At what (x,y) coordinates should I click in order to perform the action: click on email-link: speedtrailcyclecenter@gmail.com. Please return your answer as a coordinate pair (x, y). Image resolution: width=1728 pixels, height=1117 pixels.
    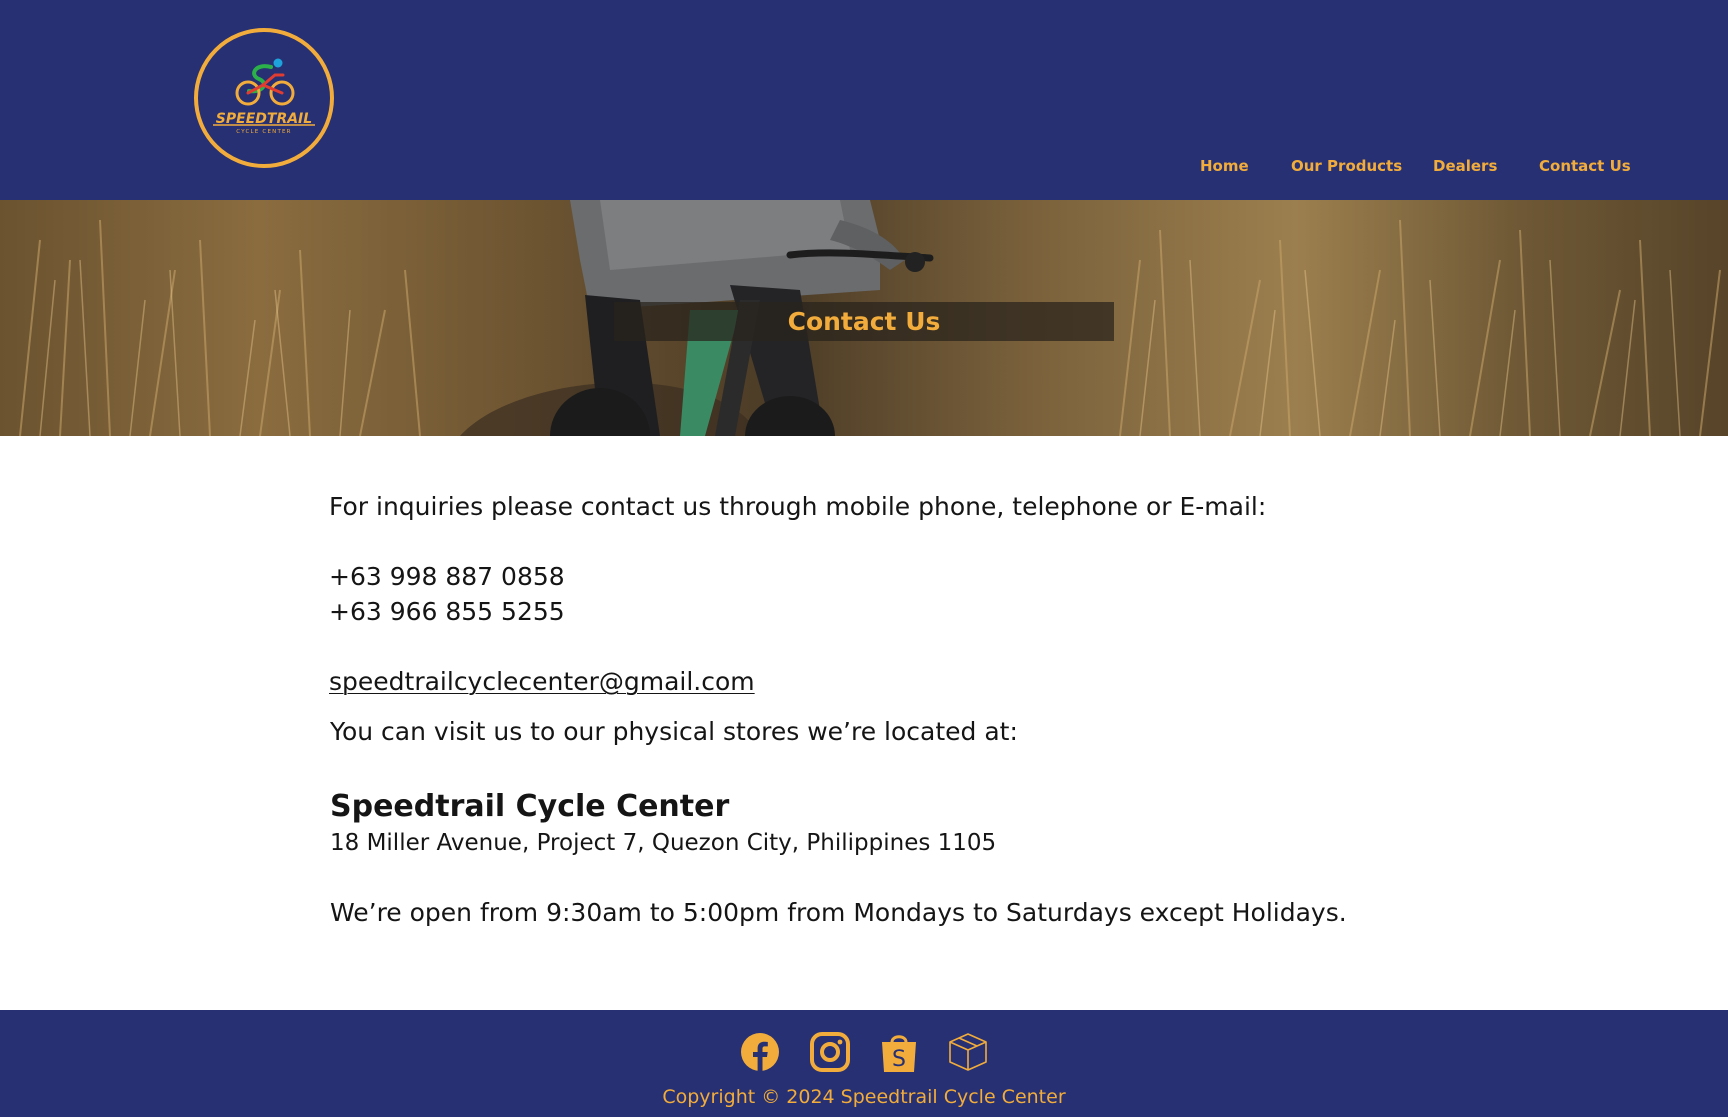
    Looking at the image, I should click on (542, 681).